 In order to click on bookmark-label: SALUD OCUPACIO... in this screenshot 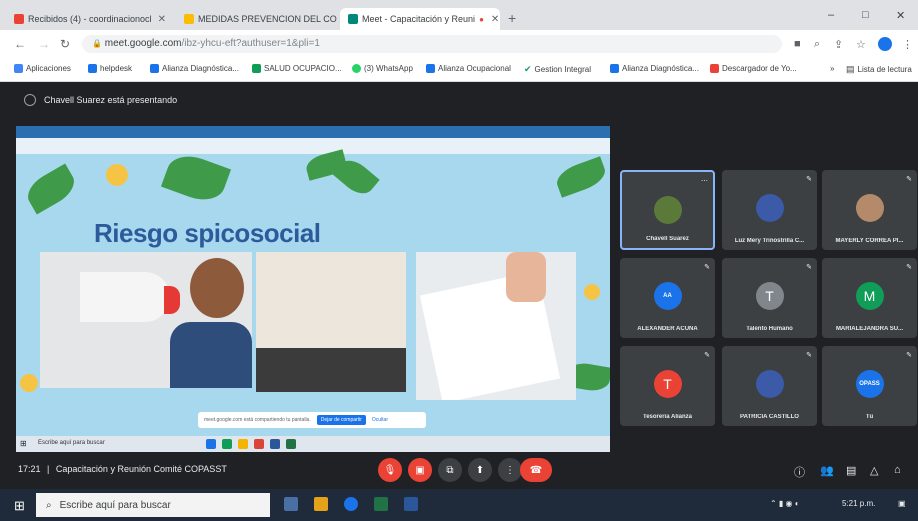, I will do `click(303, 68)`.